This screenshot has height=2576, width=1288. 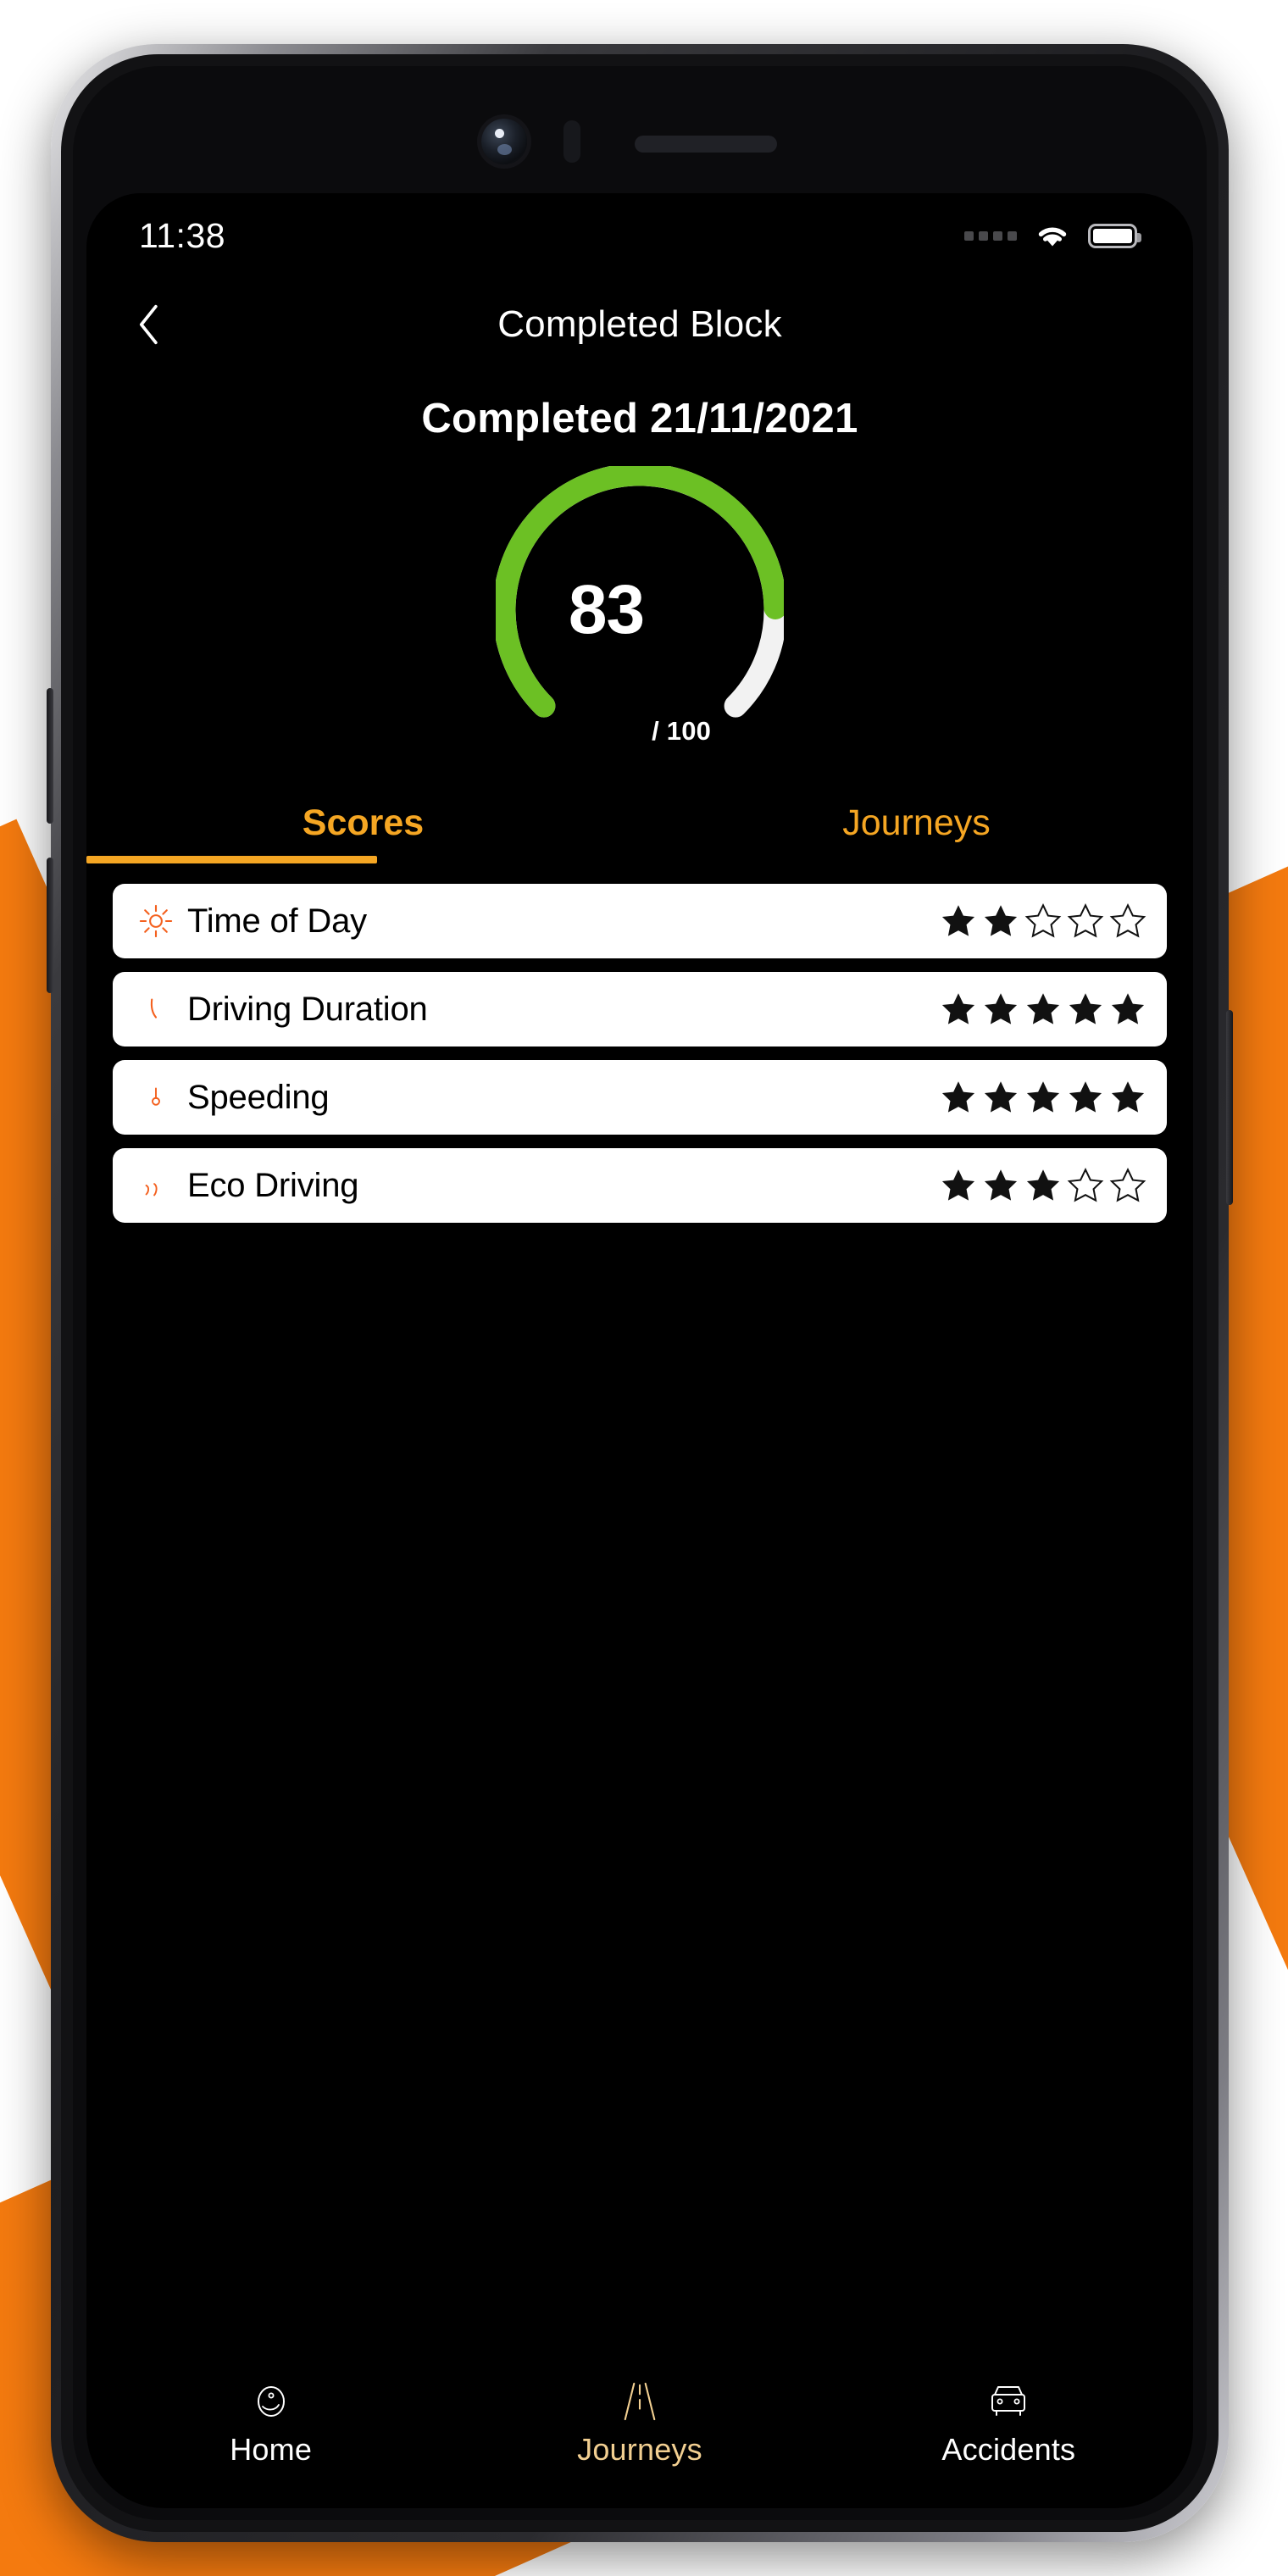 I want to click on tab-journeys-label: Journeys, so click(x=916, y=822).